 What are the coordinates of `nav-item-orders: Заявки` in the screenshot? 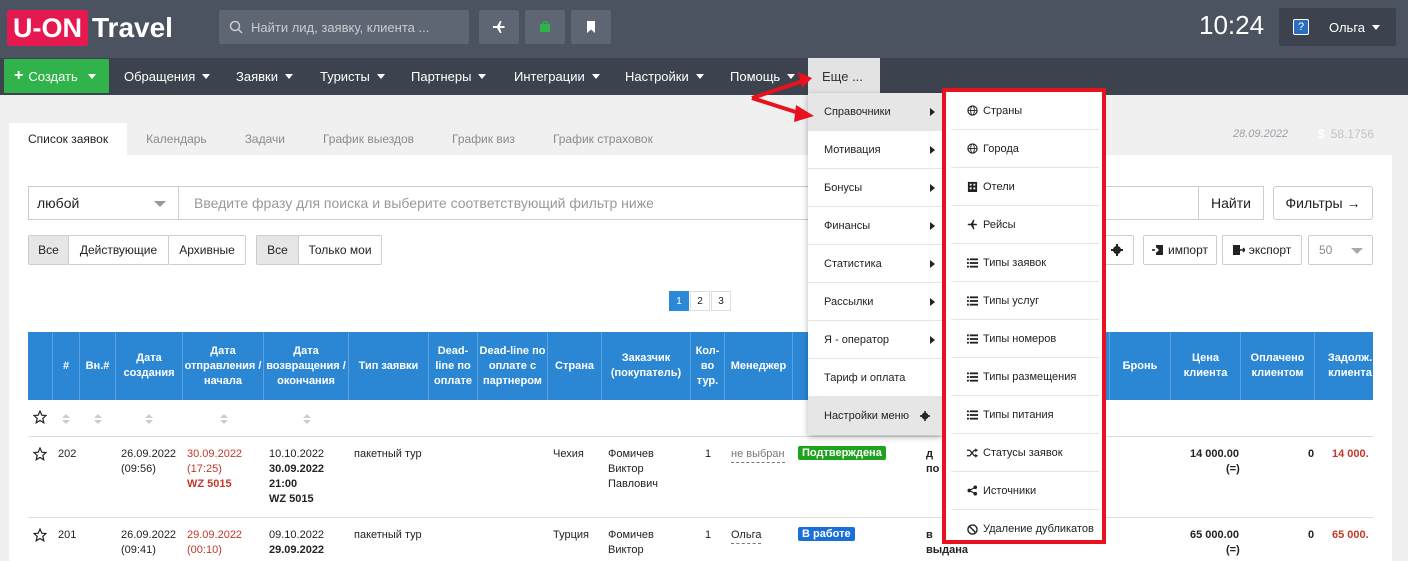 It's located at (264, 76).